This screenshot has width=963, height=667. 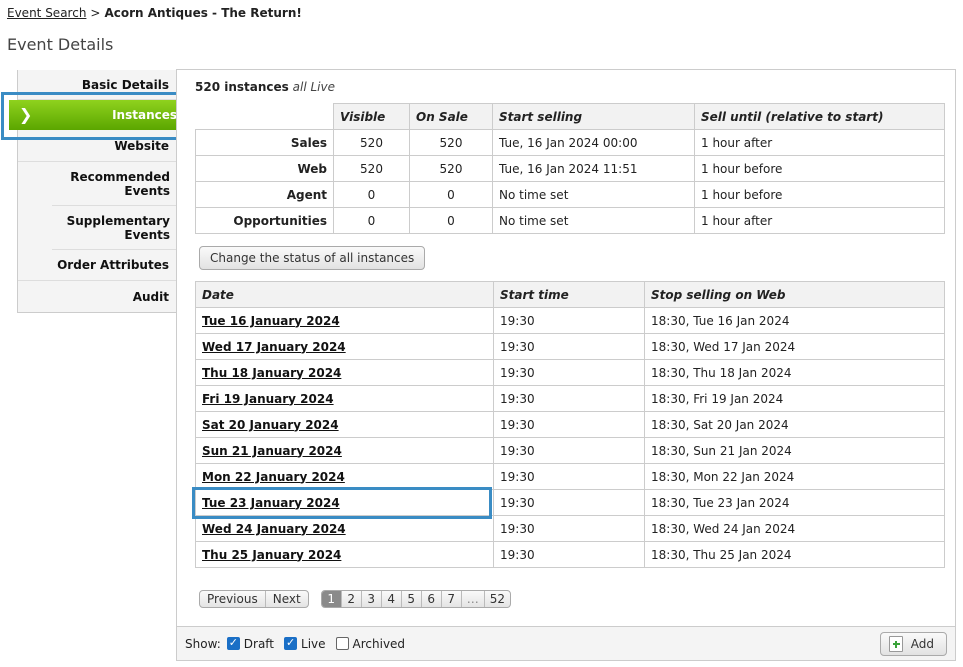 What do you see at coordinates (97, 146) in the screenshot?
I see `sidebar-item-website: Website` at bounding box center [97, 146].